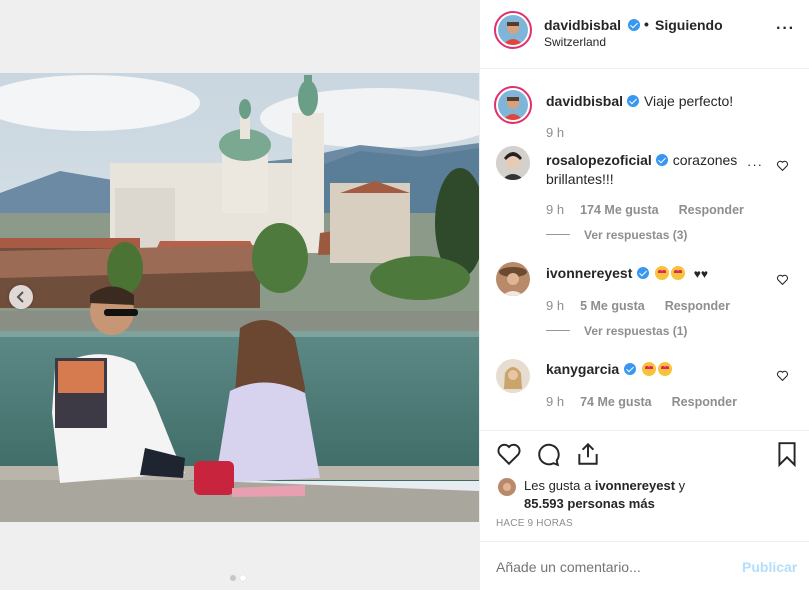 The height and width of the screenshot is (591, 809). Describe the element at coordinates (785, 29) in the screenshot. I see `more-options-icon: ···` at that location.